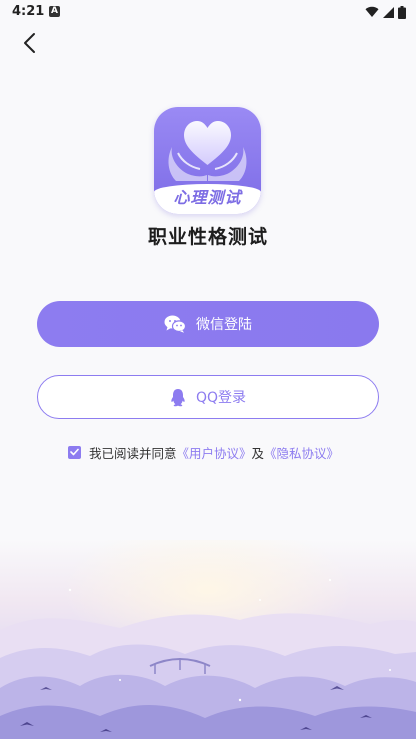 This screenshot has height=739, width=416. What do you see at coordinates (178, 397) in the screenshot?
I see `qq-icon` at bounding box center [178, 397].